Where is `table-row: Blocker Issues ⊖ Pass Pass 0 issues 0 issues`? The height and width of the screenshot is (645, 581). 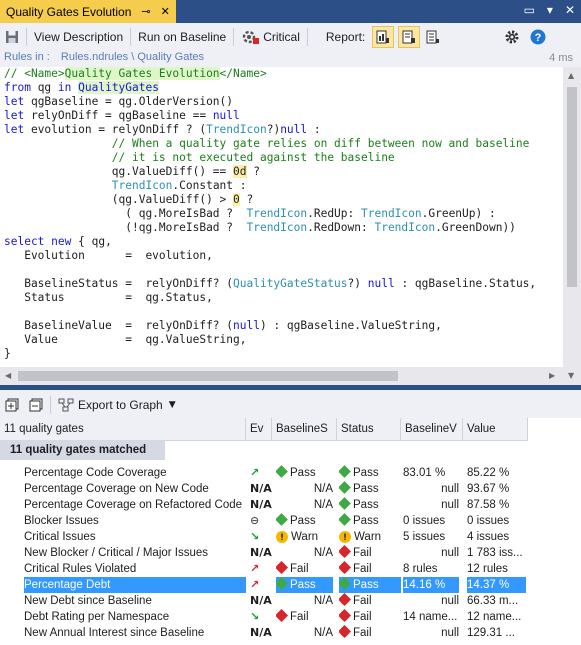 table-row: Blocker Issues ⊖ Pass Pass 0 issues 0 issues is located at coordinates (264, 521).